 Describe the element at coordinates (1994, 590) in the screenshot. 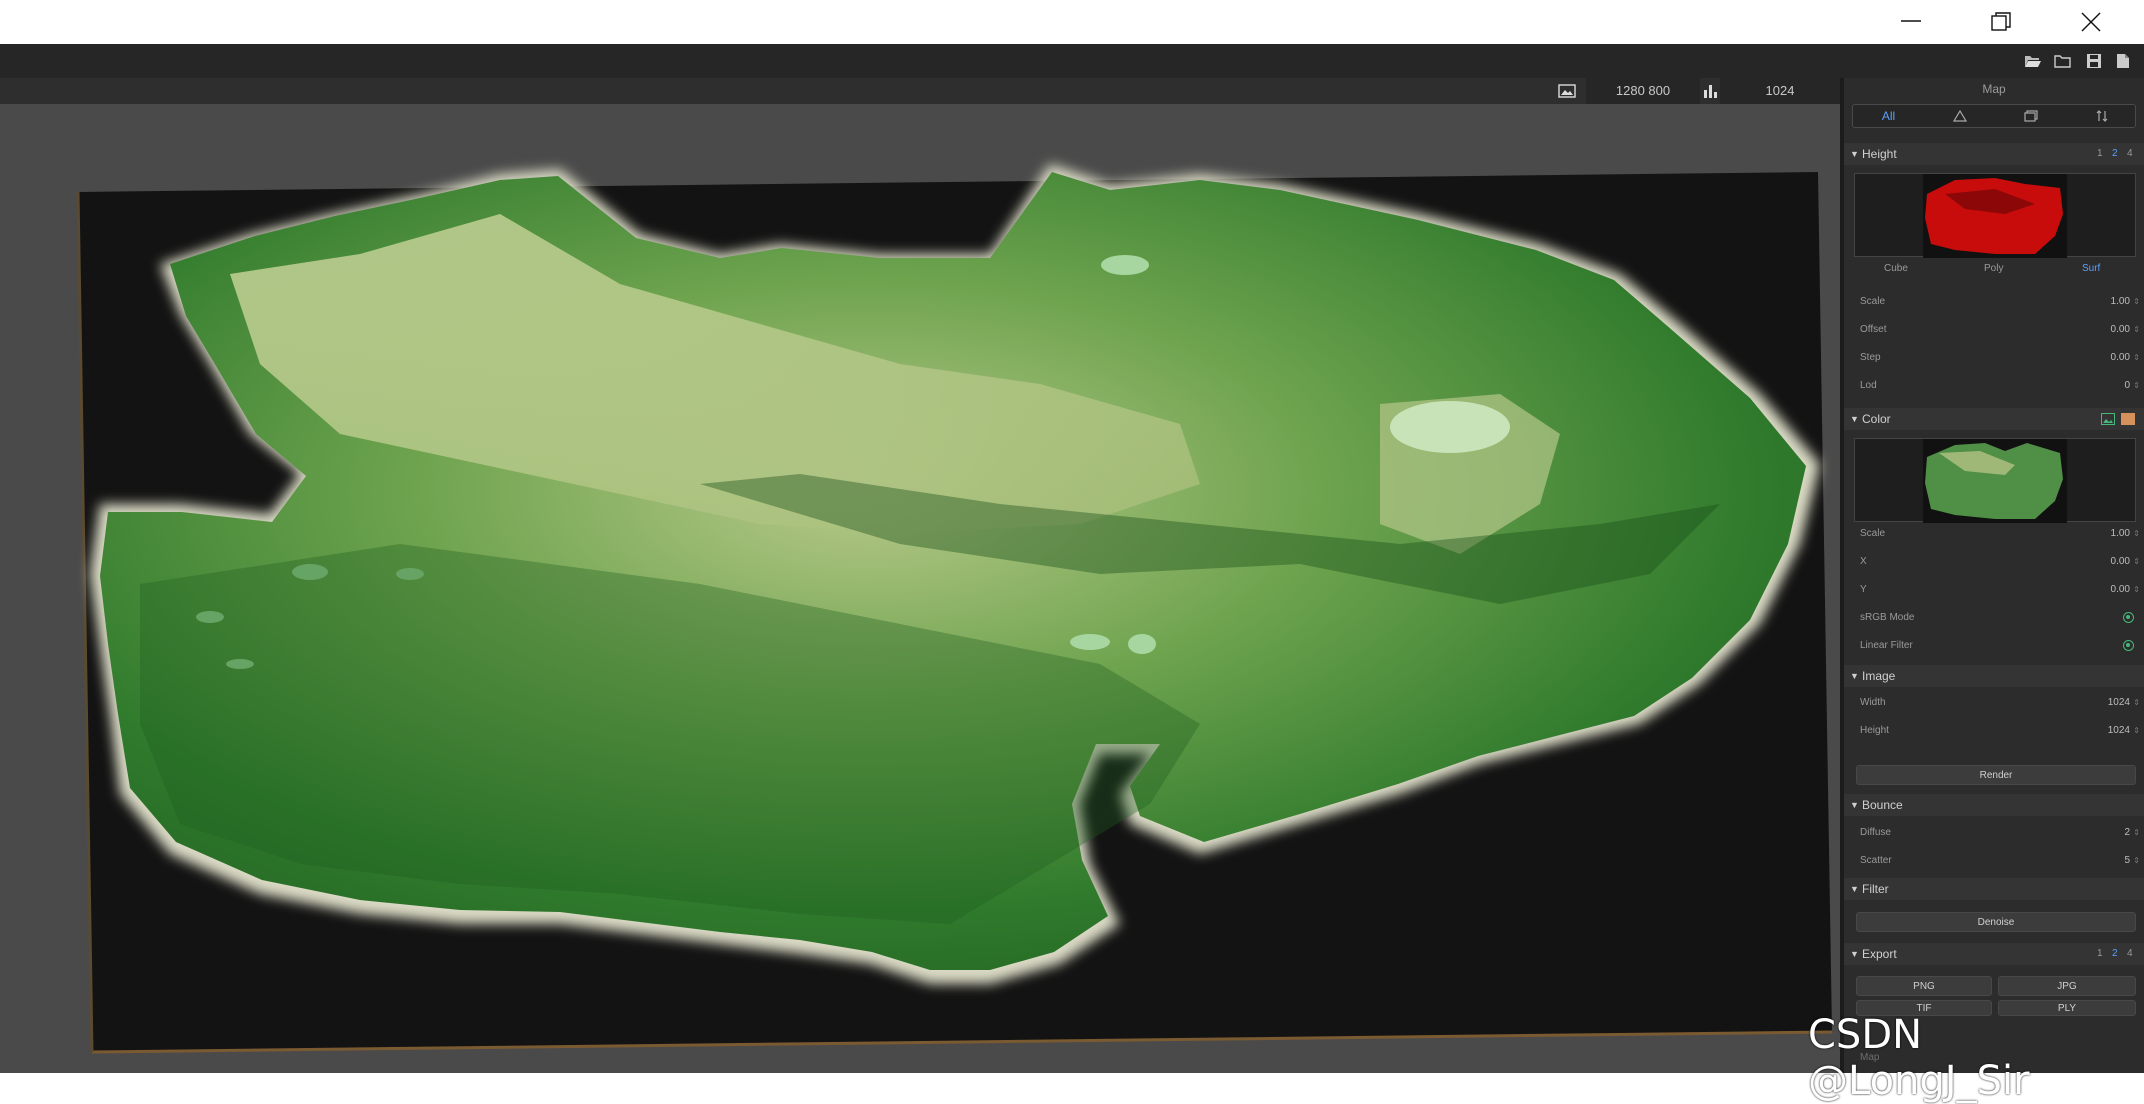

I see `color-y-row: Y 0.00 ⇕` at that location.